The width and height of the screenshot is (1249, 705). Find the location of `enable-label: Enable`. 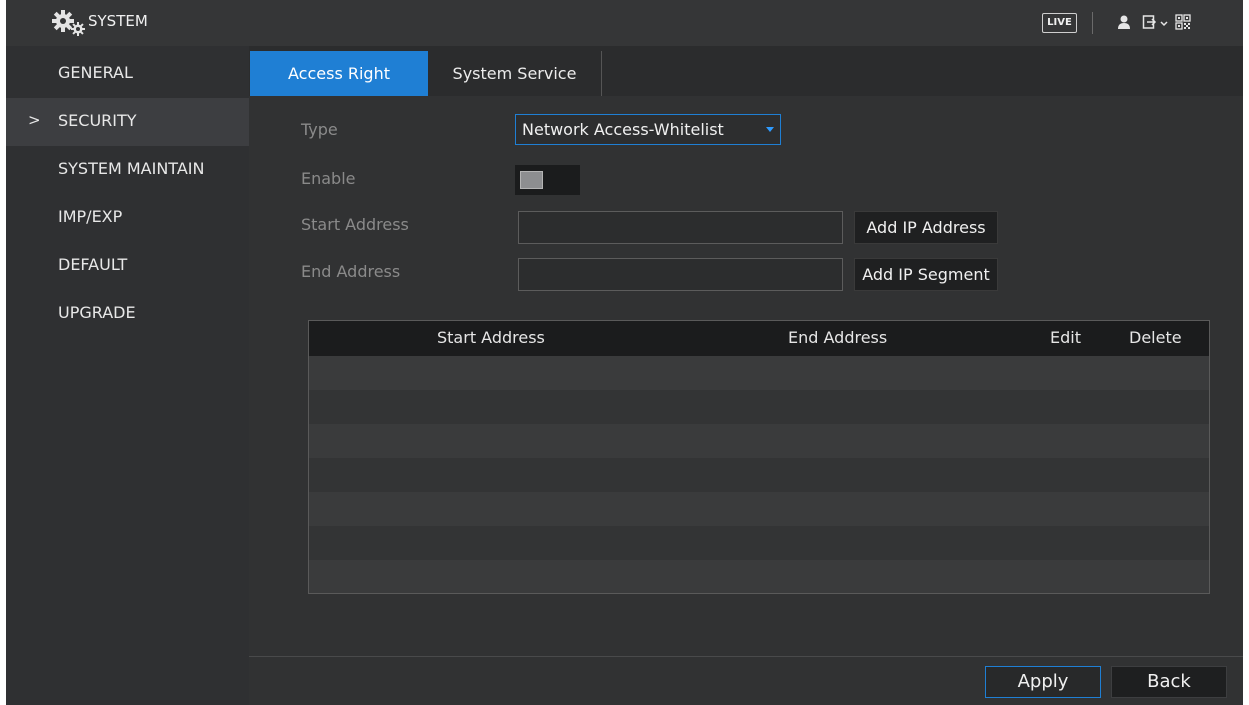

enable-label: Enable is located at coordinates (328, 178).